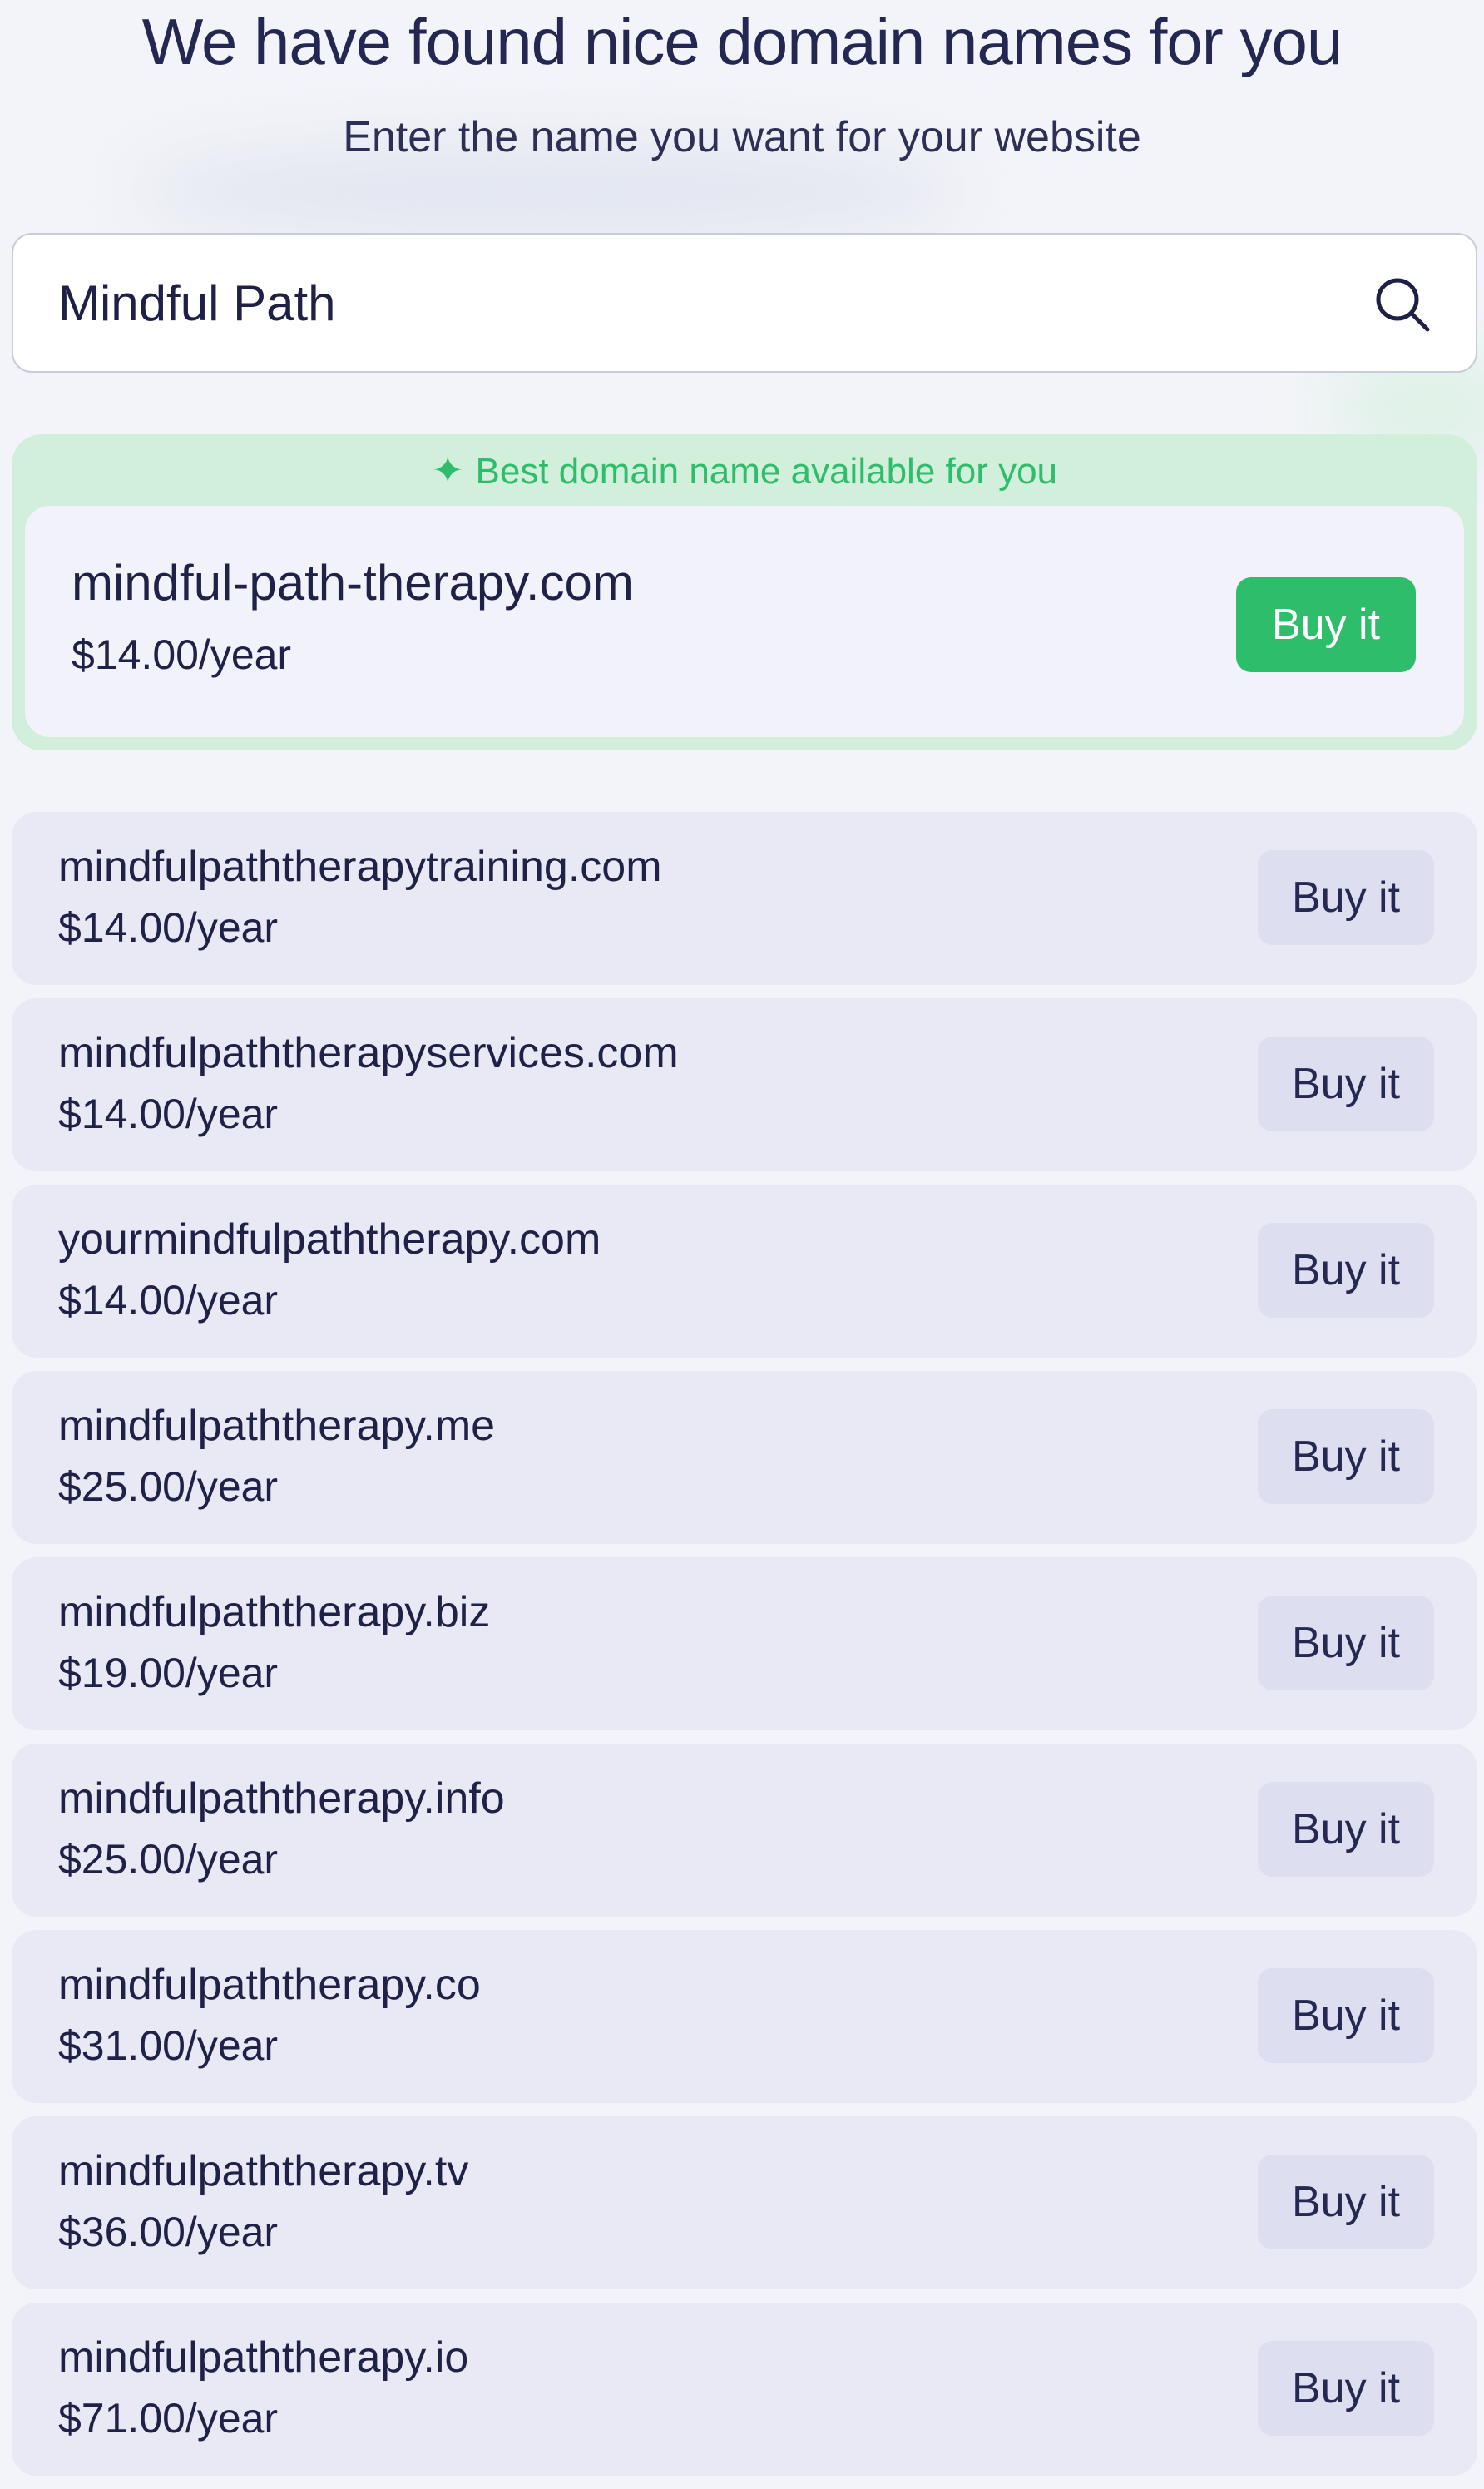  I want to click on domain-price: $19.00/year, so click(168, 1673).